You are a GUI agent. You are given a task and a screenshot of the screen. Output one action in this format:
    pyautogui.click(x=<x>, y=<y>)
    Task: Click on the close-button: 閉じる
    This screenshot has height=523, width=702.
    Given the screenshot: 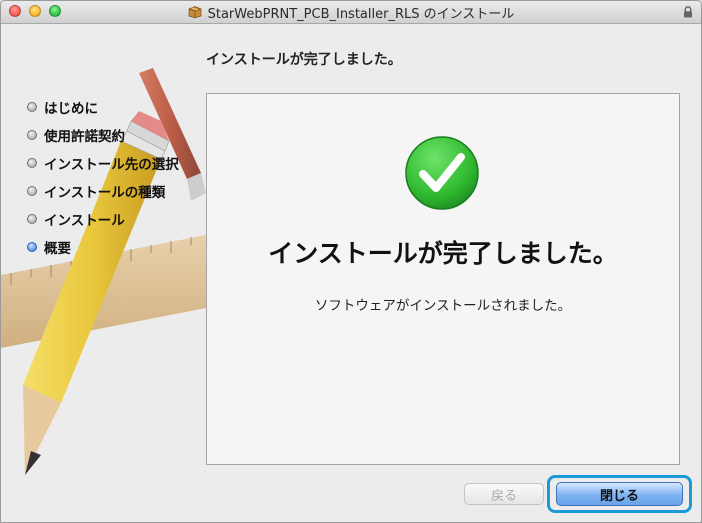 What is the action you would take?
    pyautogui.click(x=619, y=494)
    